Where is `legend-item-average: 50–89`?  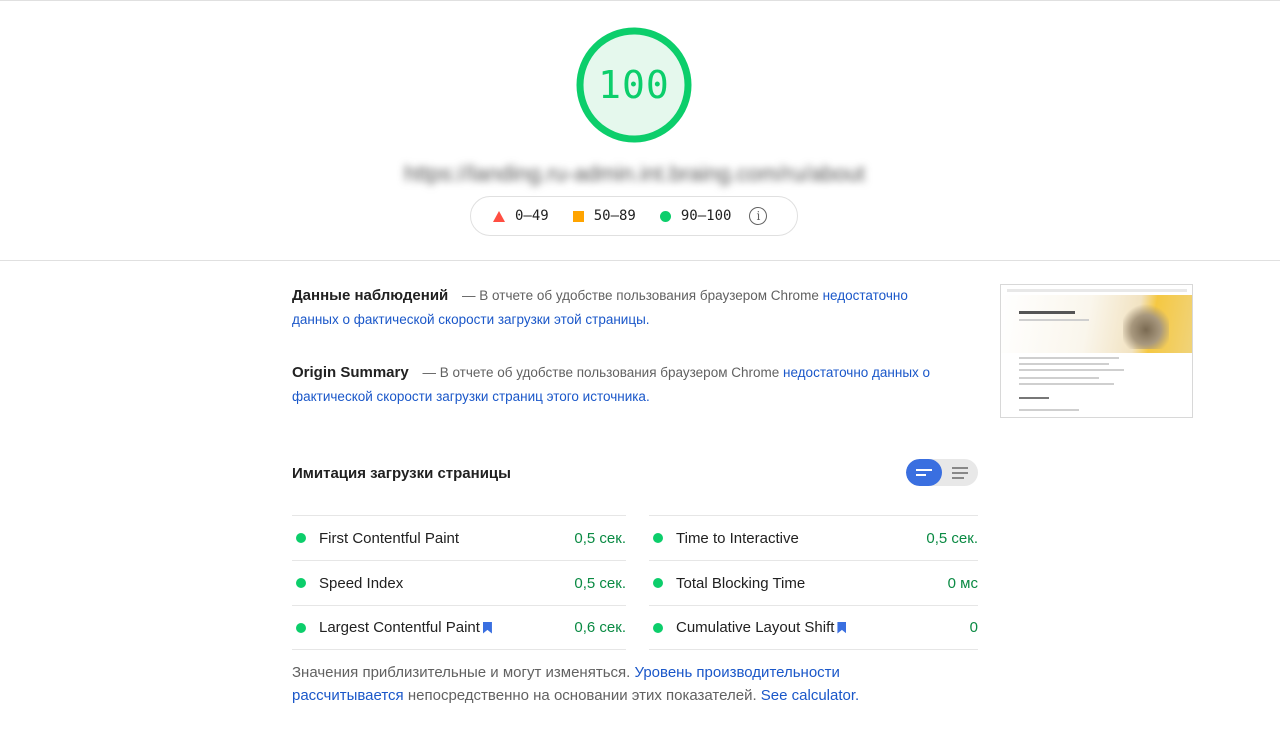 legend-item-average: 50–89 is located at coordinates (604, 216).